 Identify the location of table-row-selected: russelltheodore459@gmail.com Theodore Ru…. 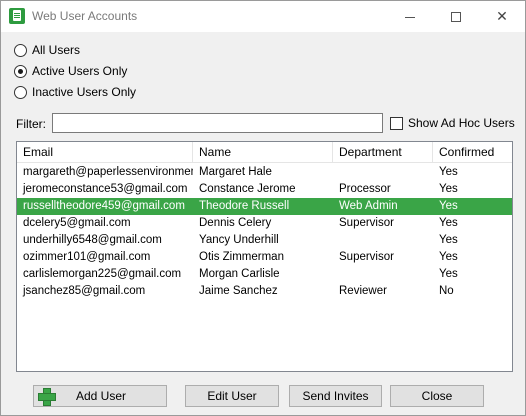
(264, 206).